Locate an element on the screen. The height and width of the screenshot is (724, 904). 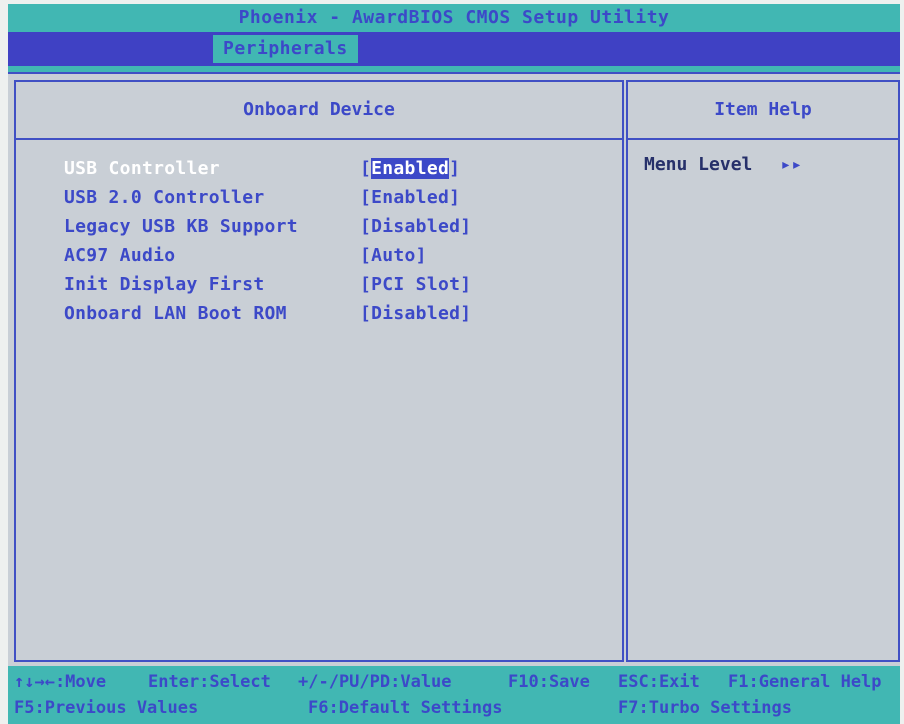
setting-label: Onboard LAN Boot ROM is located at coordinates (175, 313).